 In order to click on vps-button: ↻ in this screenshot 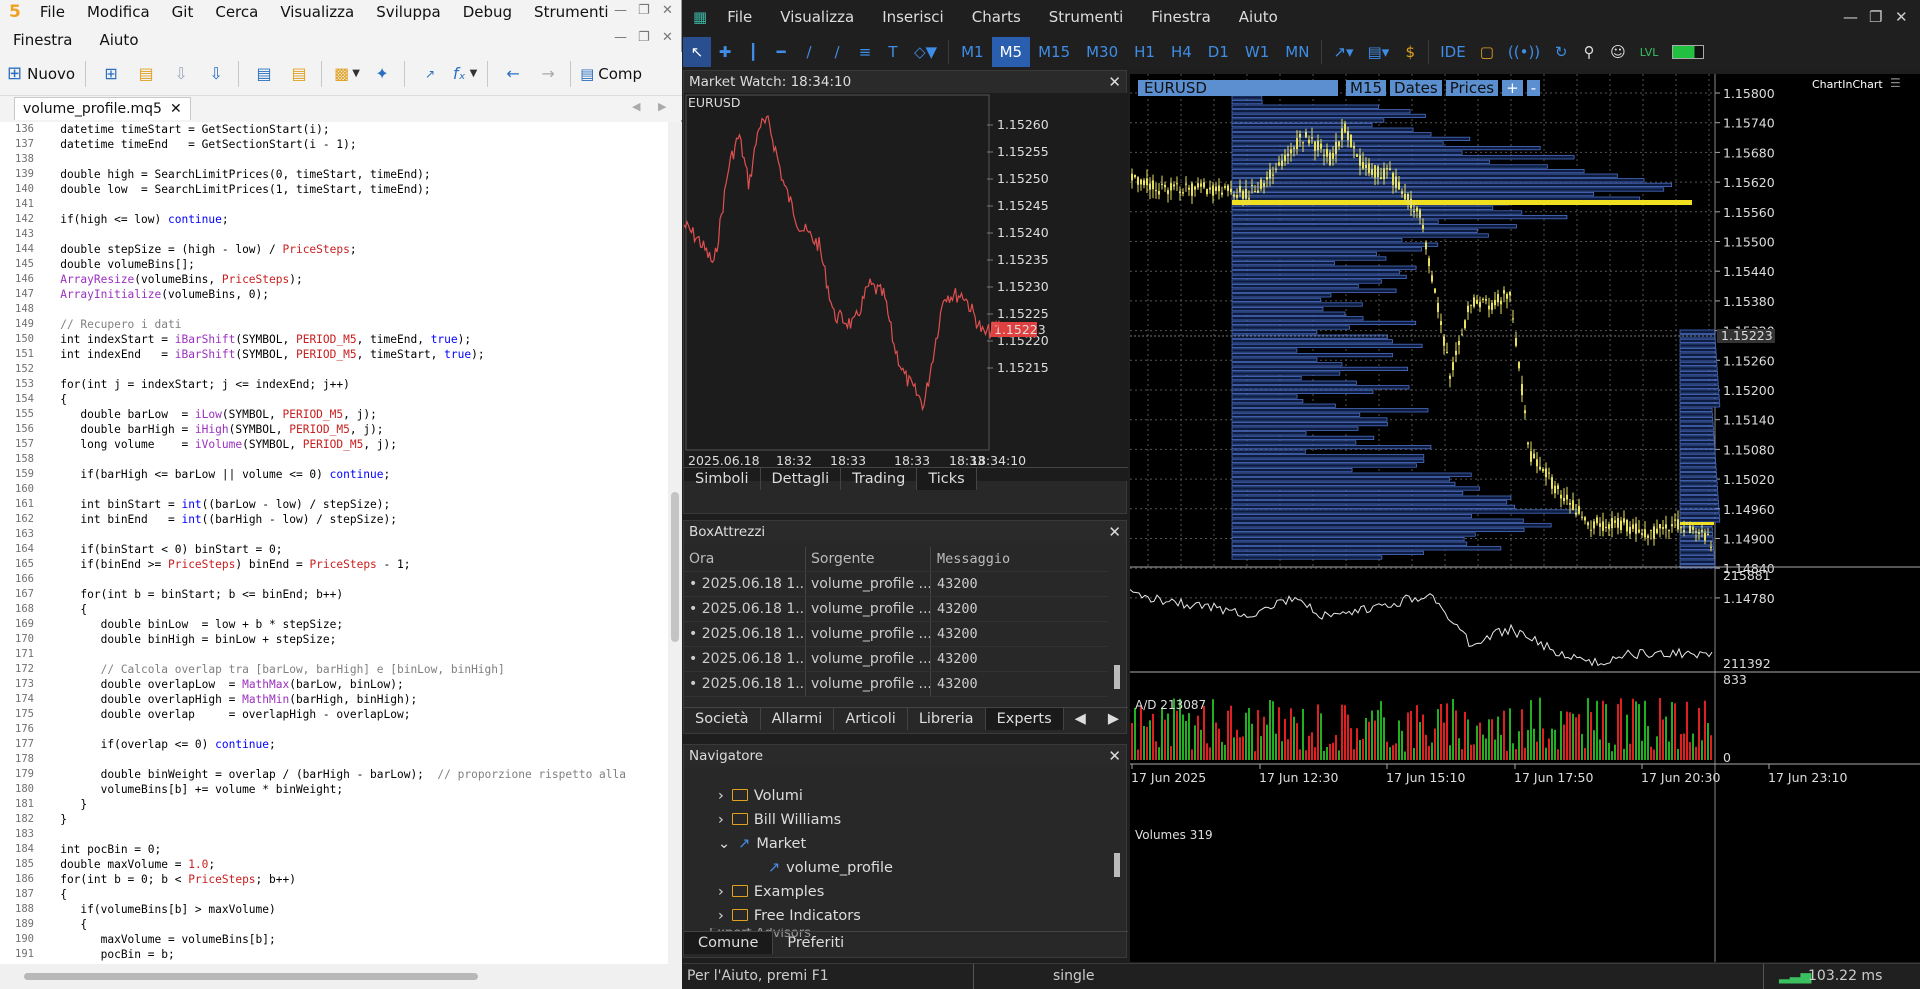, I will do `click(1561, 52)`.